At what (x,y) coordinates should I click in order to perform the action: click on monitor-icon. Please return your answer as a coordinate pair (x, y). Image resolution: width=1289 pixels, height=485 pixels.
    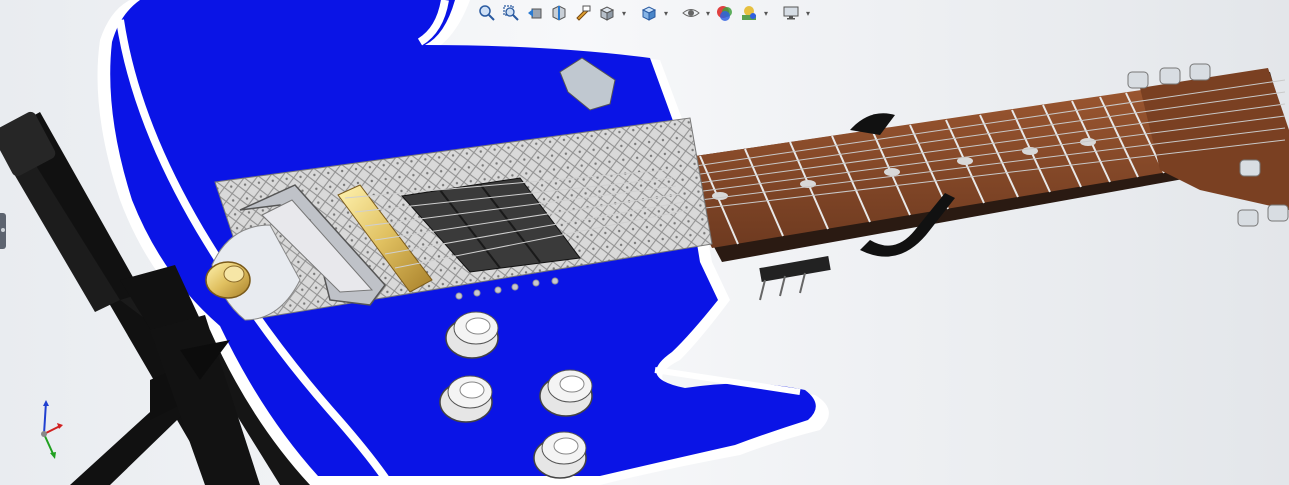
    Looking at the image, I should click on (791, 13).